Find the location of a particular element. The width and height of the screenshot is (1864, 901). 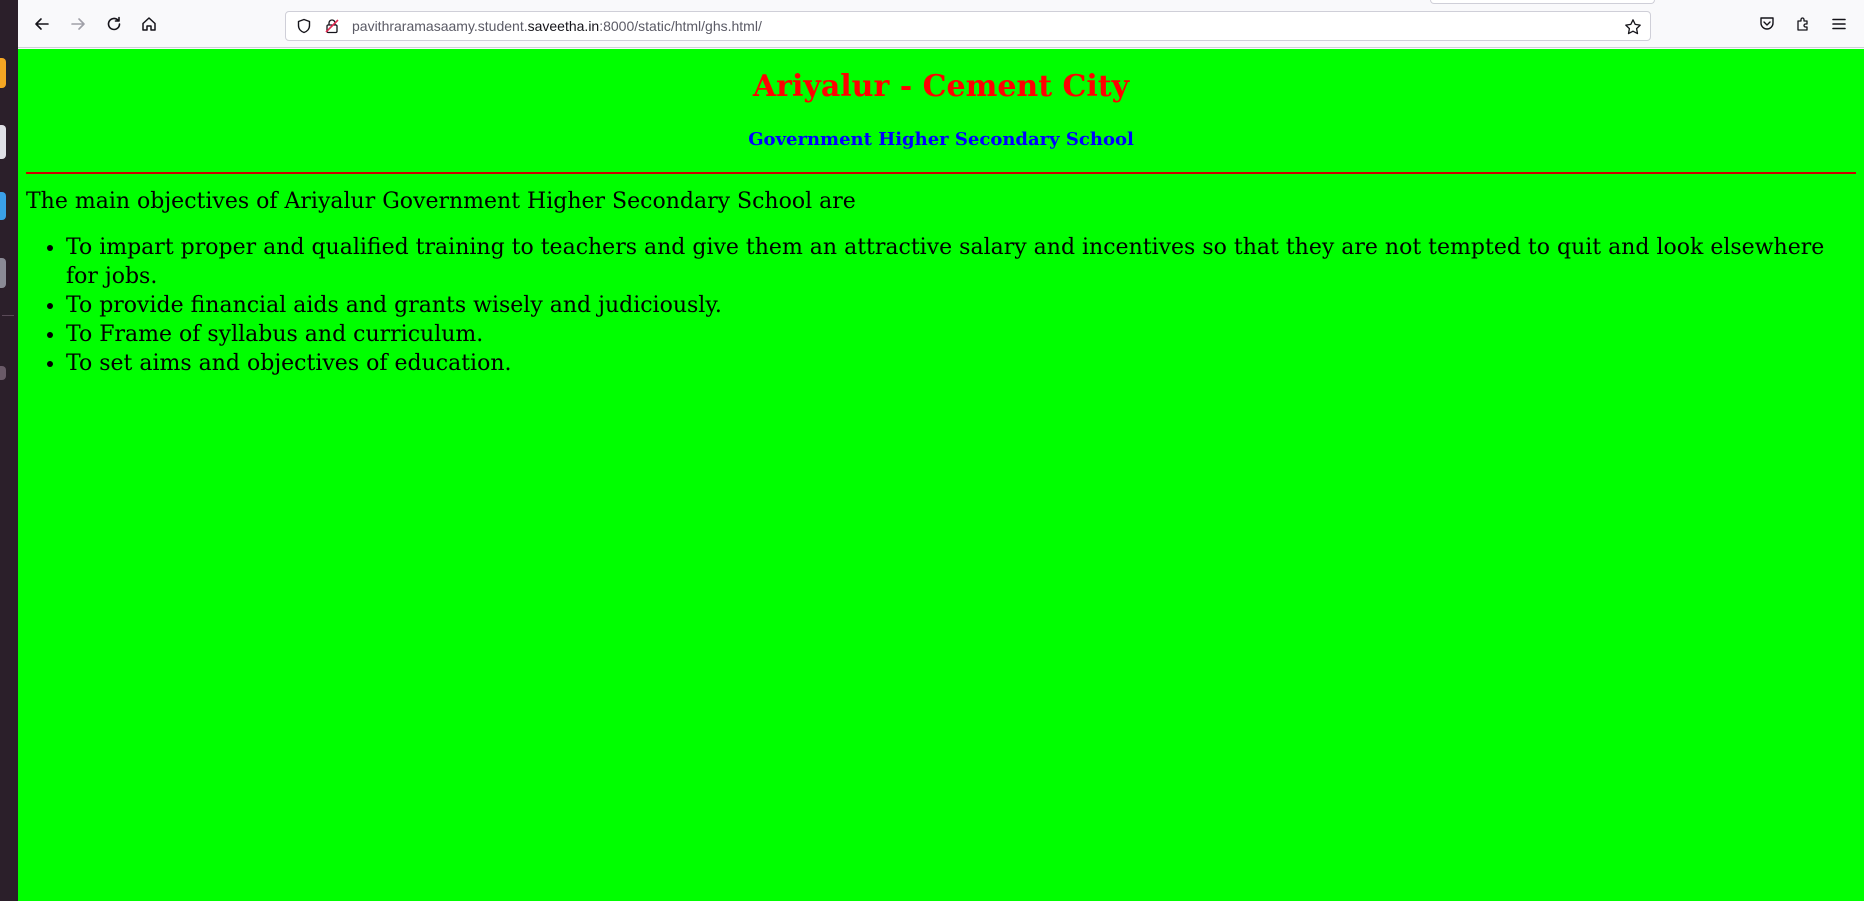

page-subtitle: Government Higher Secondary School is located at coordinates (941, 139).